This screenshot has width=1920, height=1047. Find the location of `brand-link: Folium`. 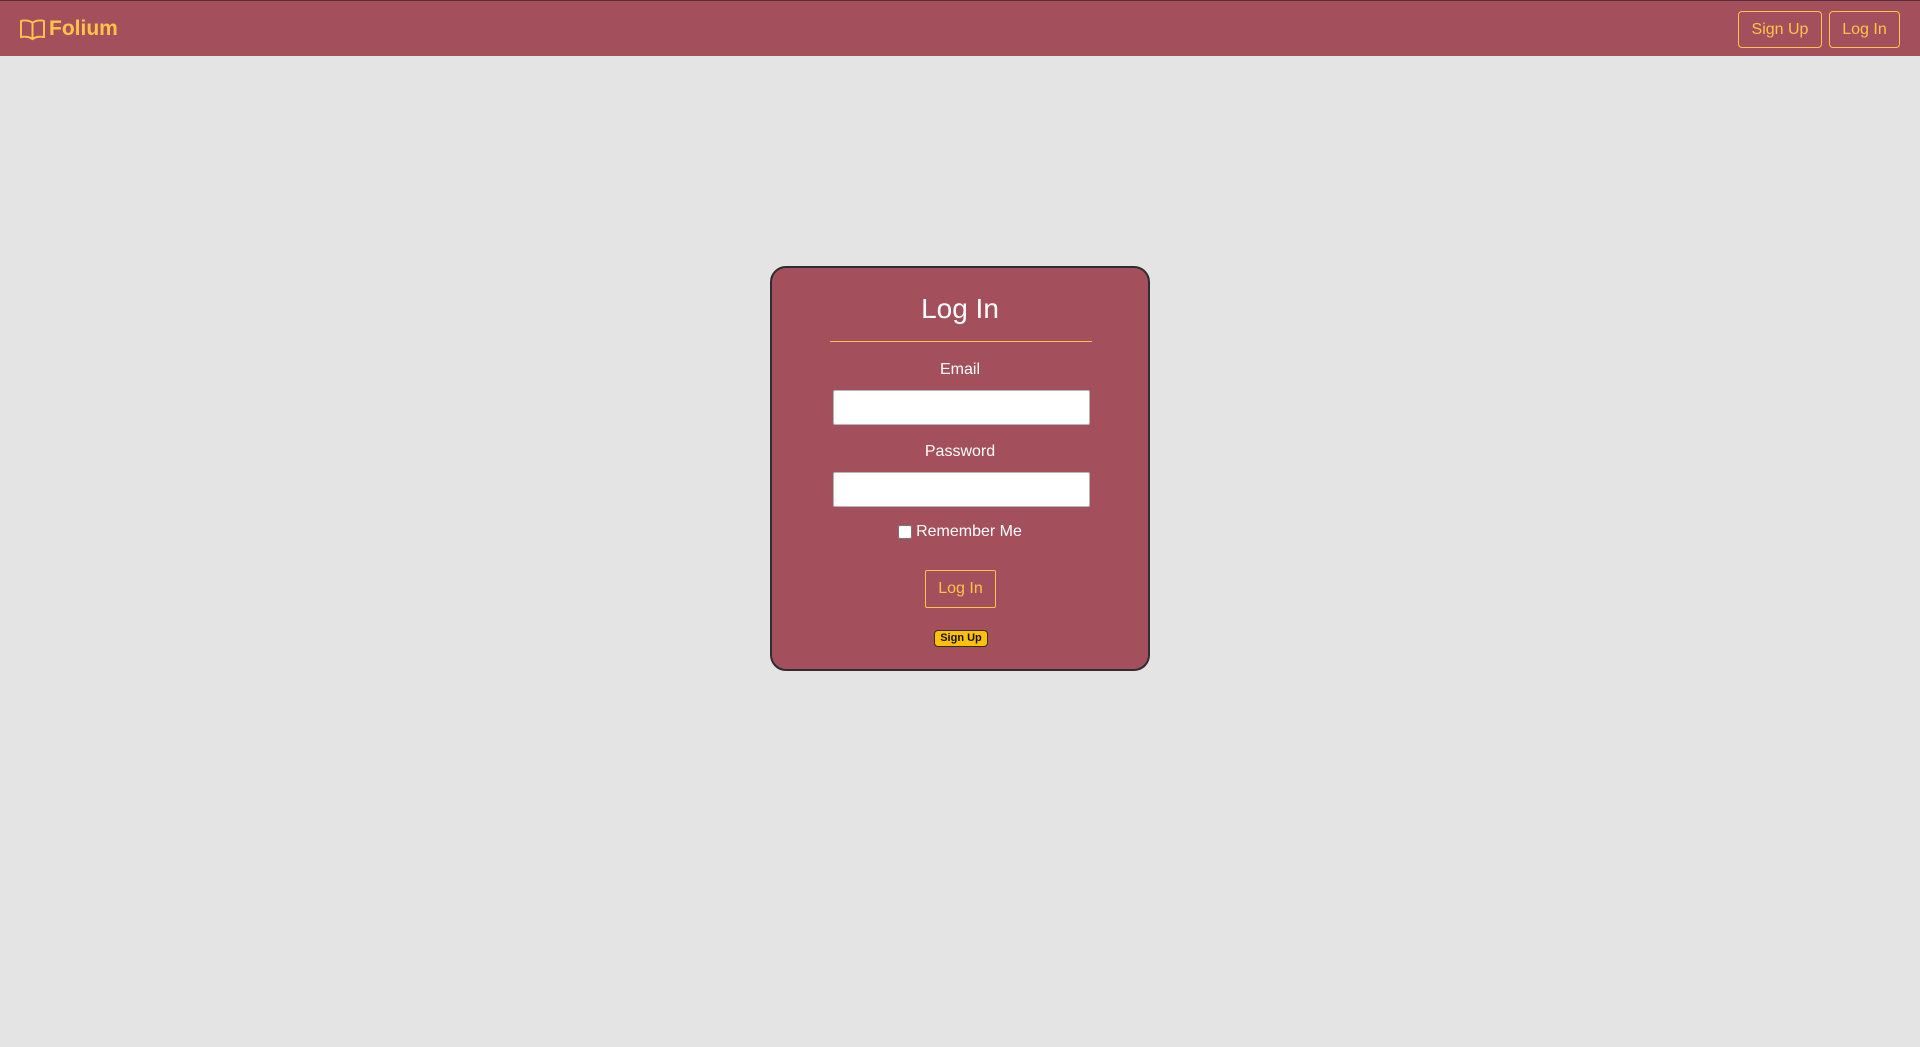

brand-link: Folium is located at coordinates (68, 29).